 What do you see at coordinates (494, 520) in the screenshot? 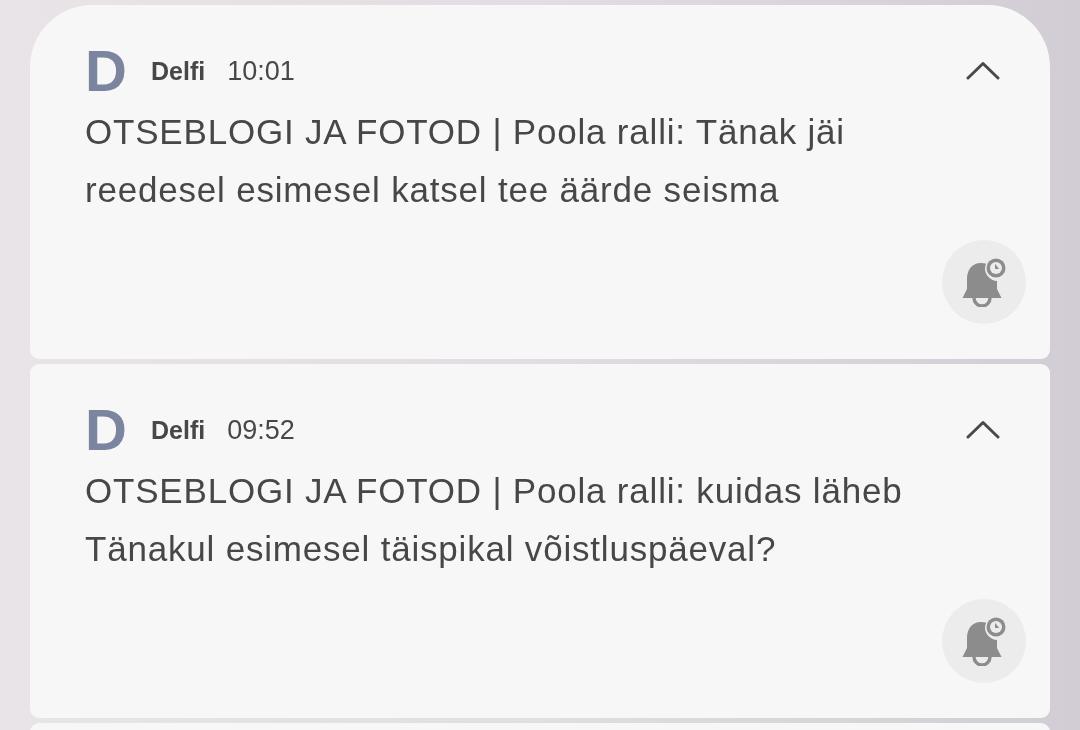
I see `notification-title: OTSEBLOGI JA FOTOD | Poola ralli: kuidas läheb Tänakul esimesel täispikal võistluspäeval?` at bounding box center [494, 520].